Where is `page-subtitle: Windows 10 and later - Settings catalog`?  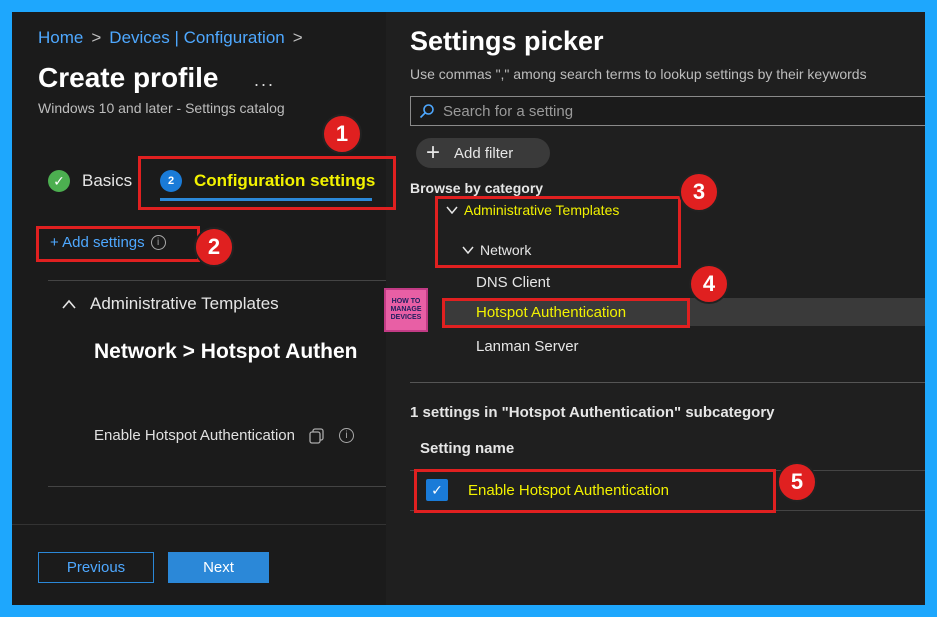
page-subtitle: Windows 10 and later - Settings catalog is located at coordinates (161, 108).